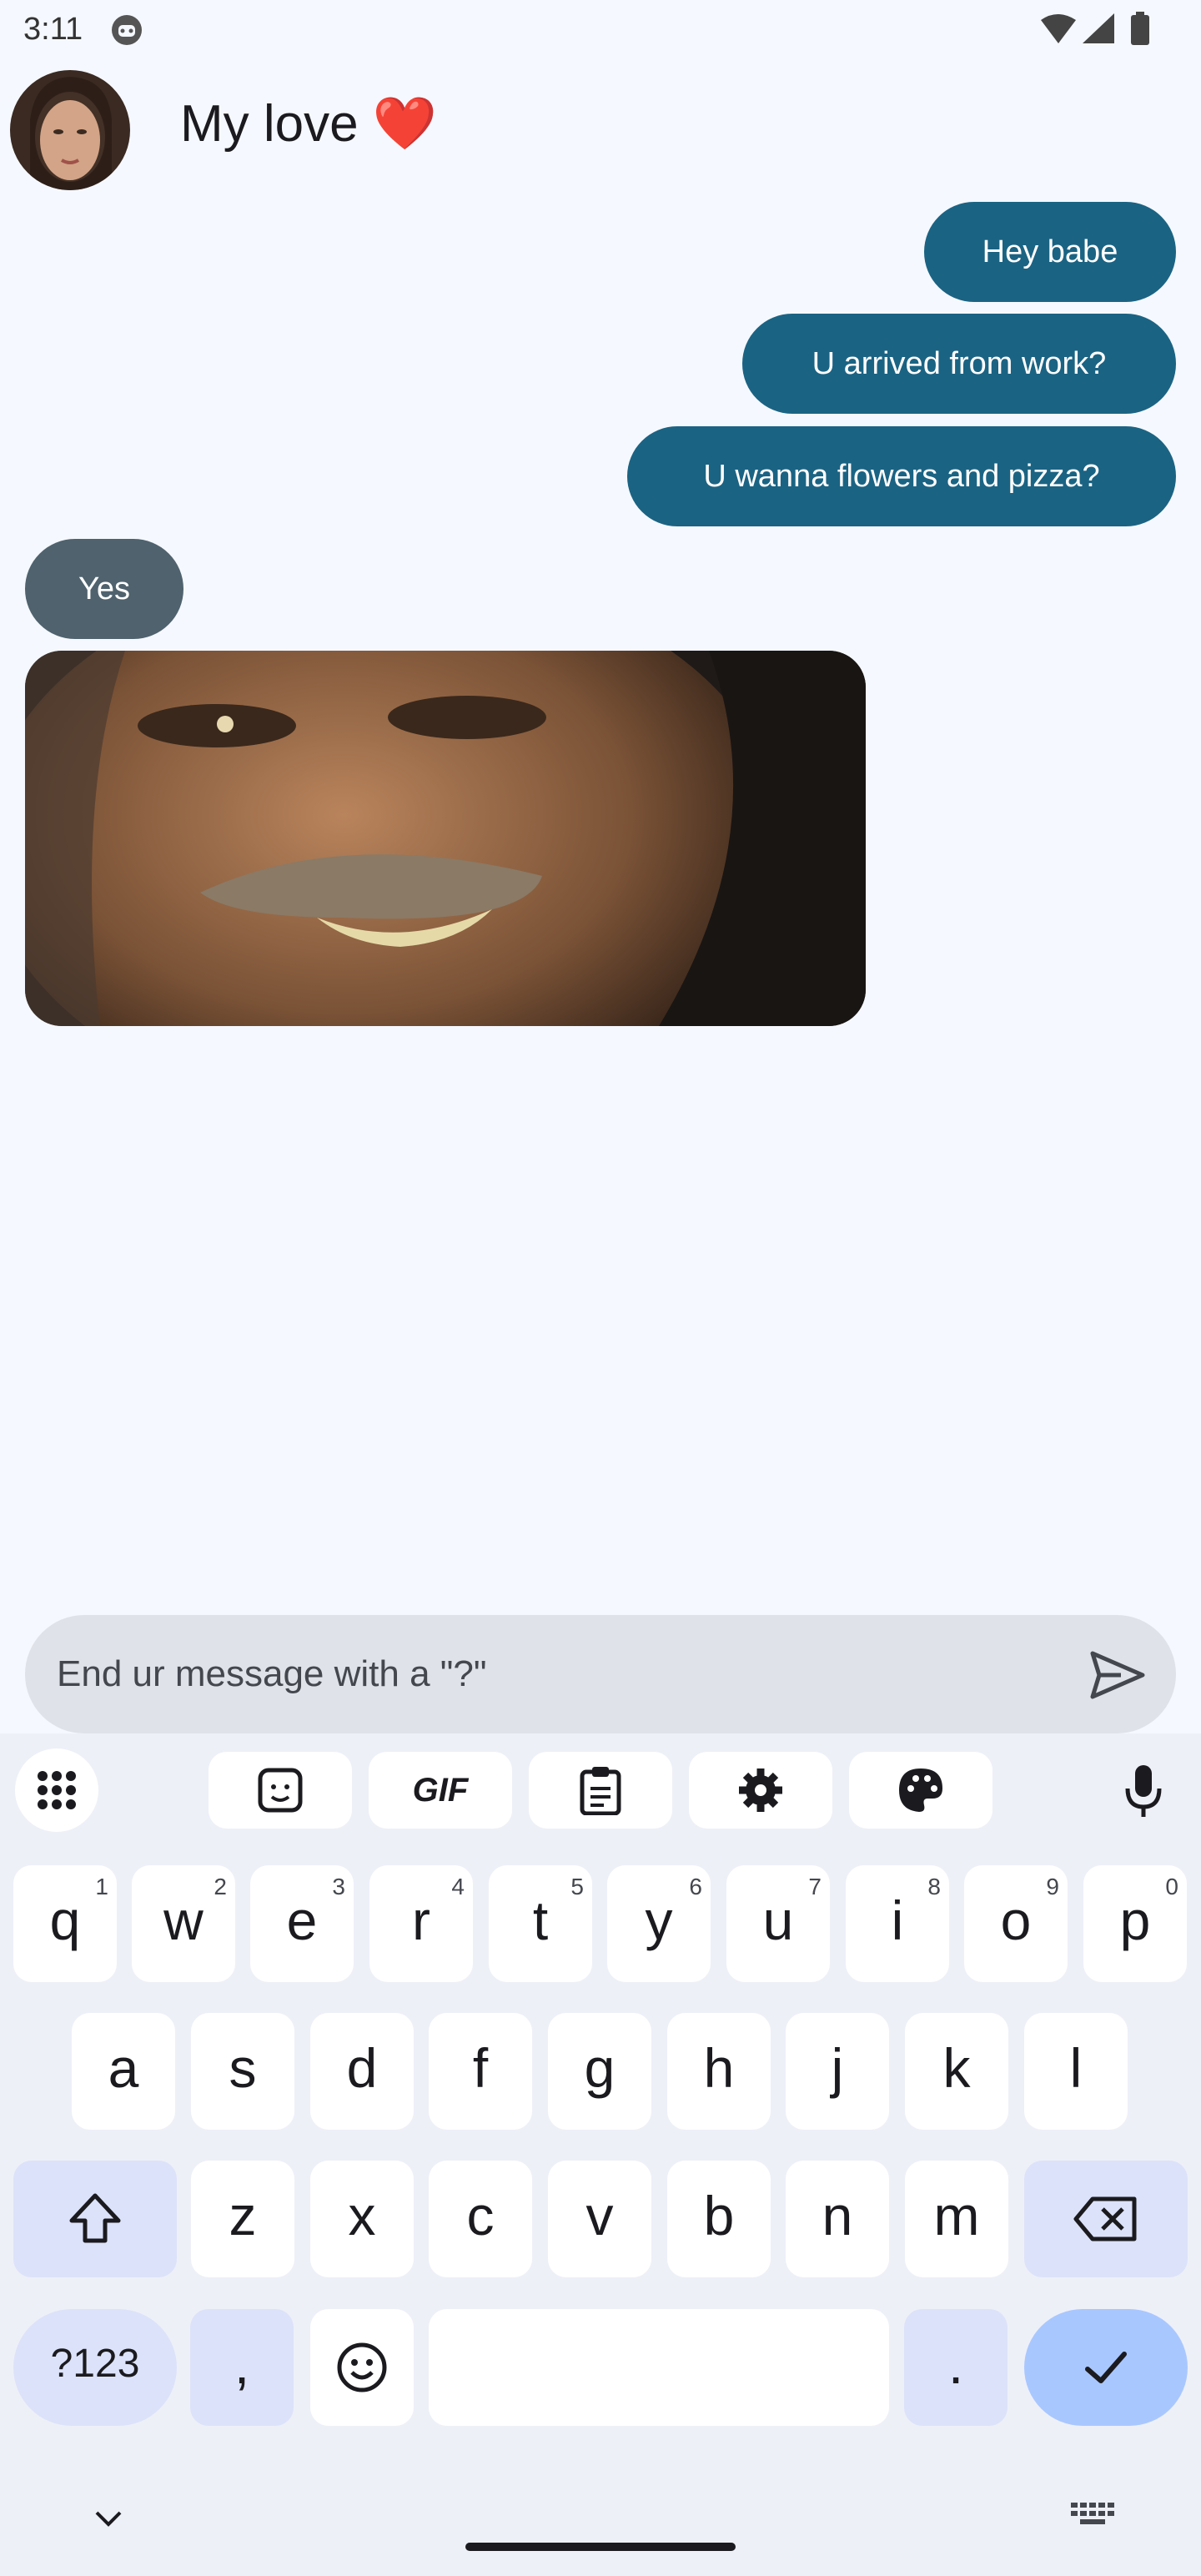  I want to click on symbols-key: ?123, so click(95, 2367).